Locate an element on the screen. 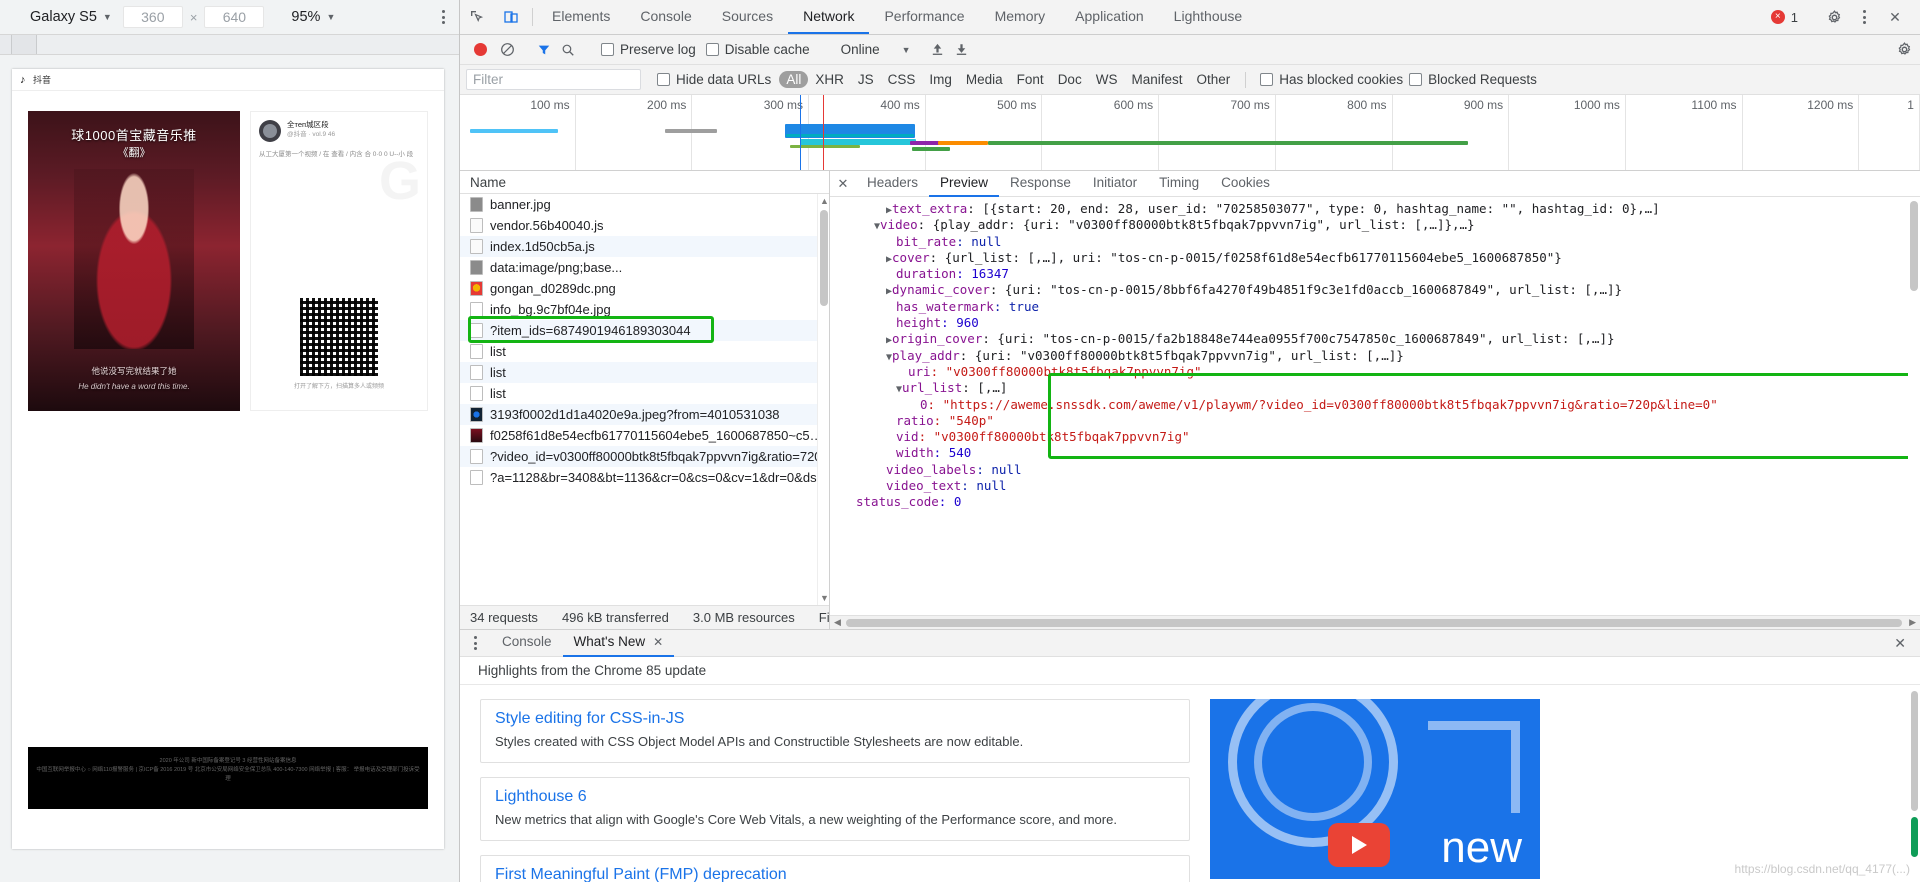 This screenshot has width=1920, height=882. json-vertical-scrollbar is located at coordinates (1914, 400).